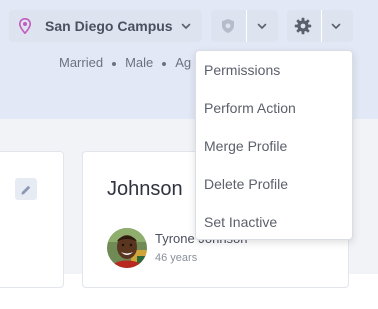 This screenshot has width=378, height=309. Describe the element at coordinates (109, 26) in the screenshot. I see `campus-label: San Diego Campus` at that location.